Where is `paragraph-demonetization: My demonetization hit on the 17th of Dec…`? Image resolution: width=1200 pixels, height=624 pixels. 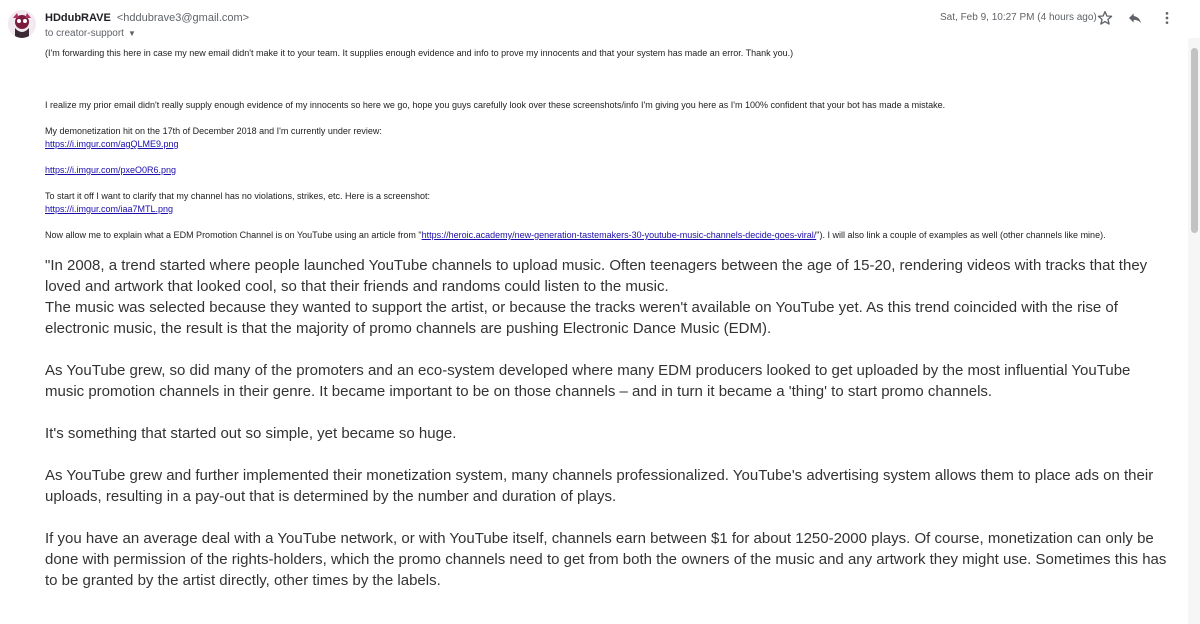 paragraph-demonetization: My demonetization hit on the 17th of Dec… is located at coordinates (213, 131).